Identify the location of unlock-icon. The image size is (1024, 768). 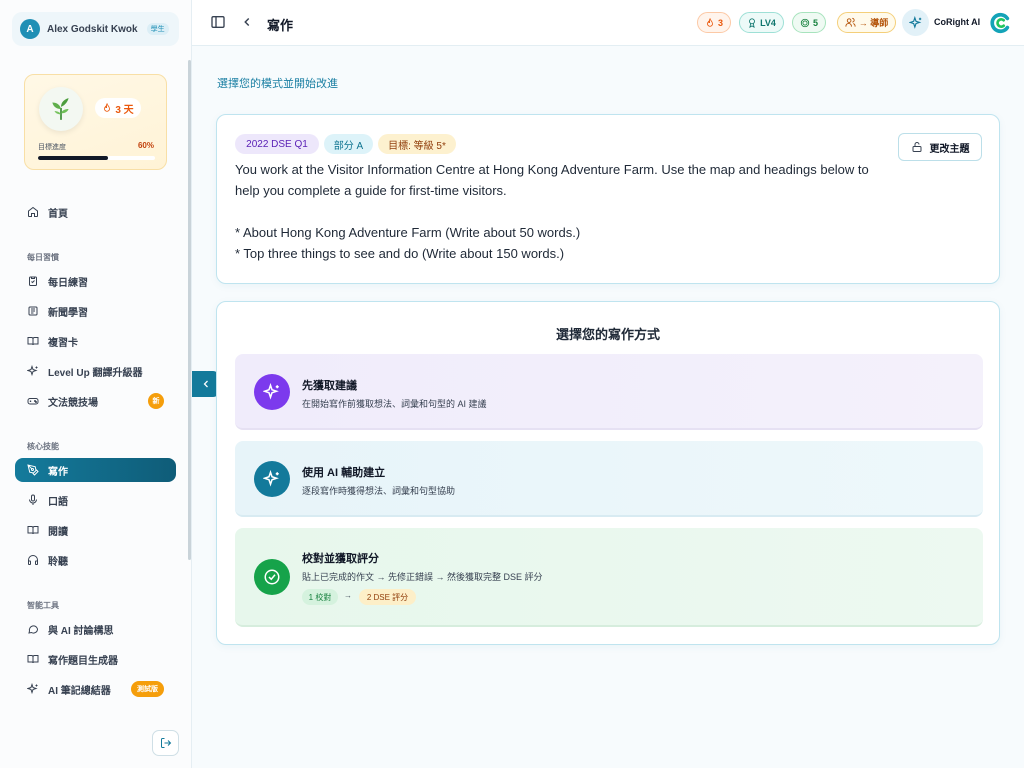
(916, 147).